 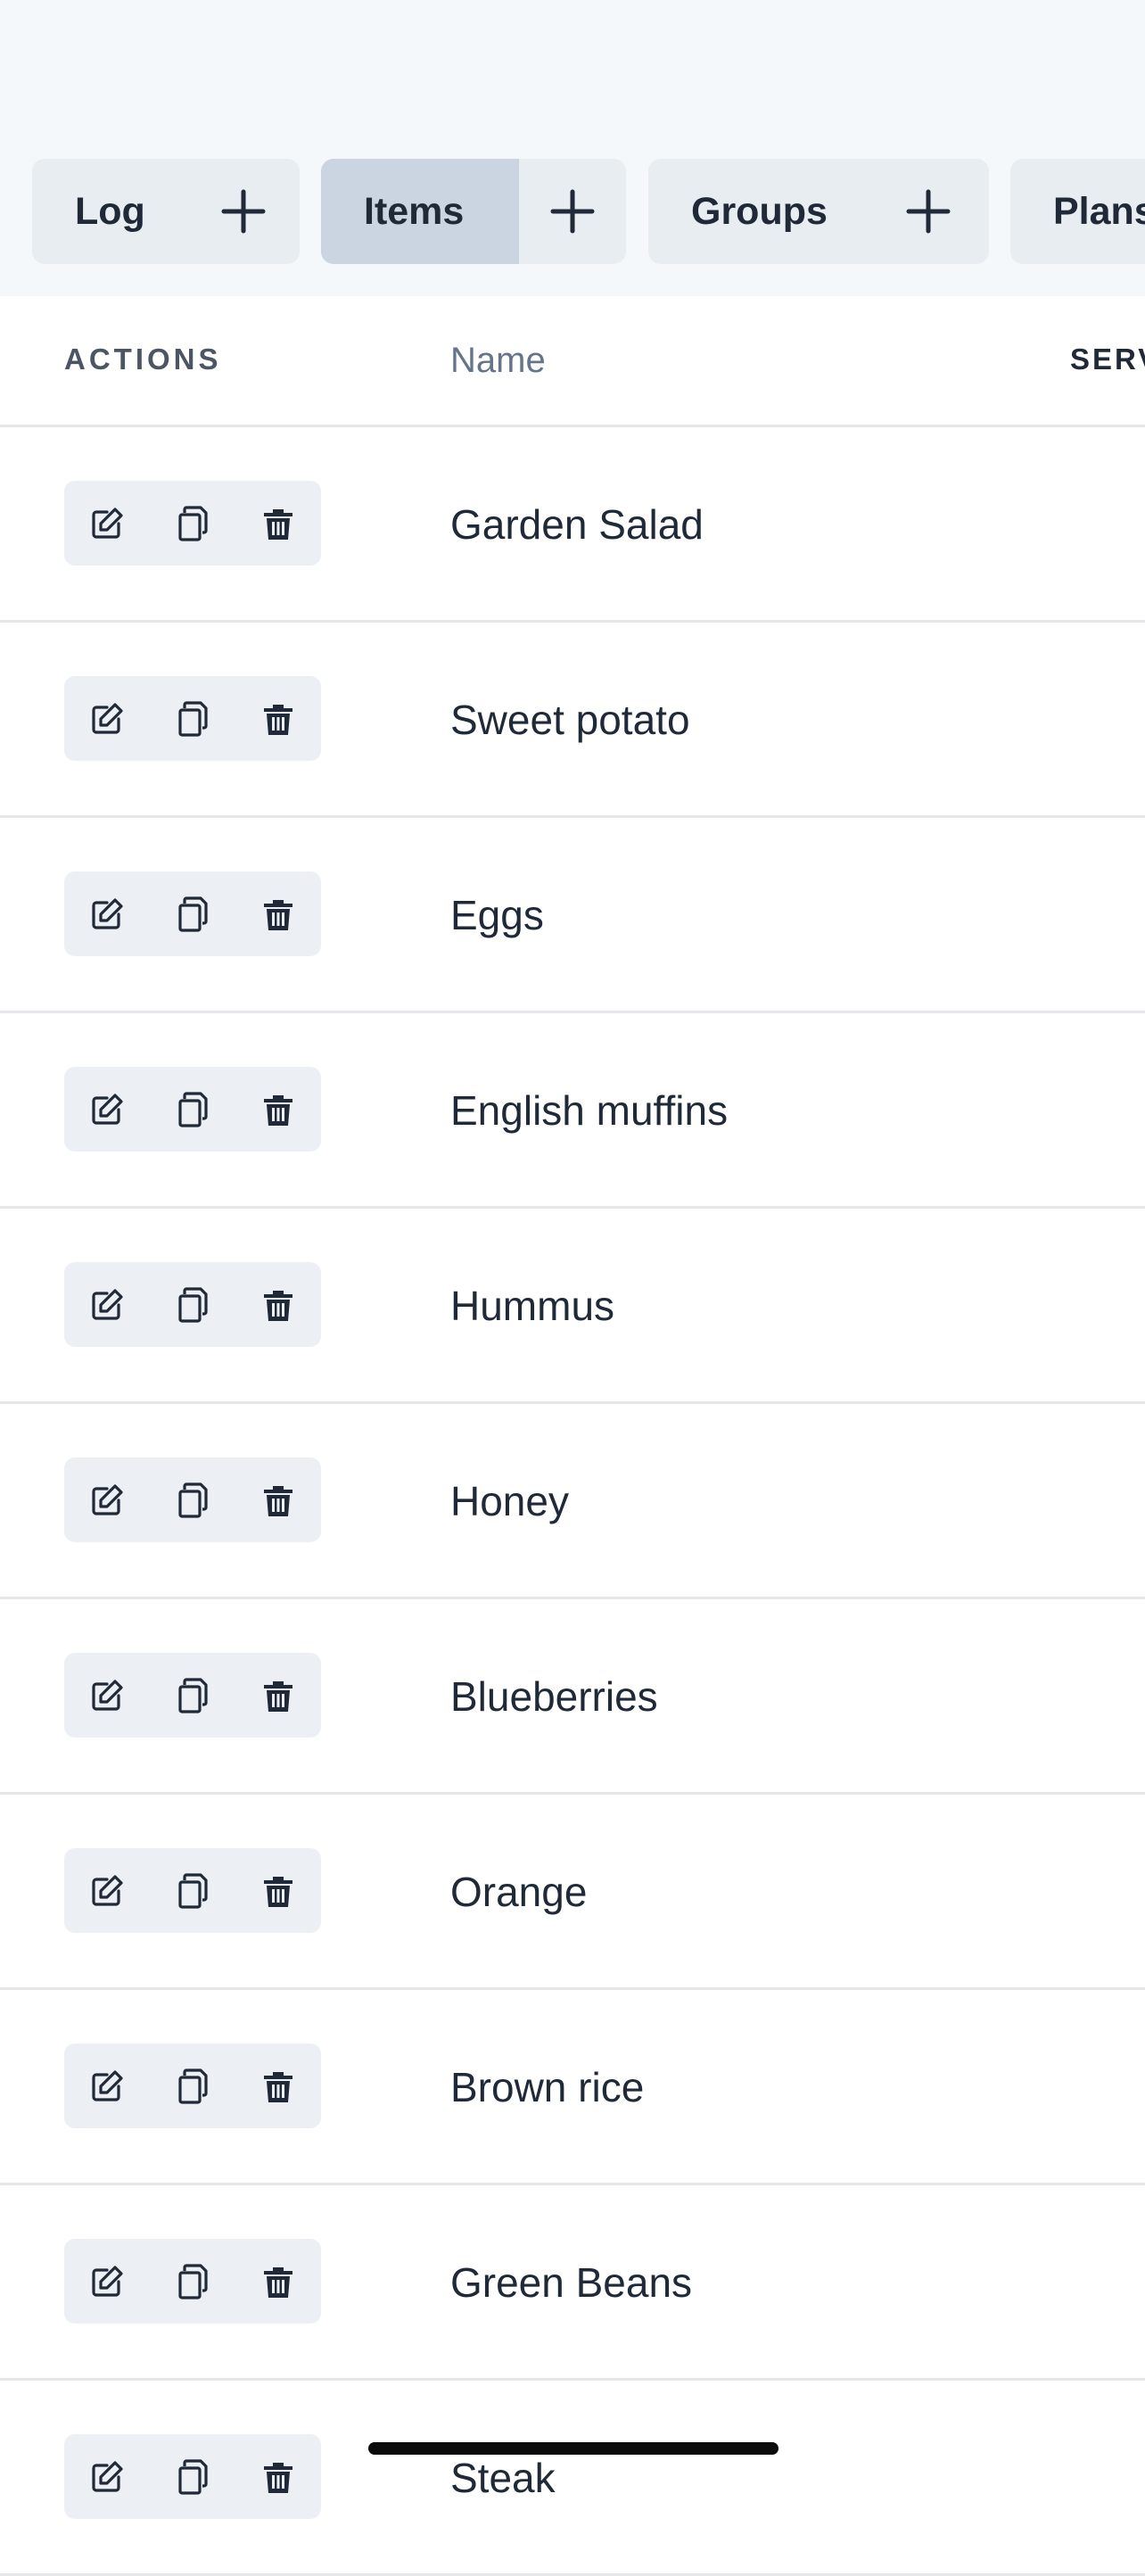 I want to click on table-row: Green Beans, so click(x=572, y=2283).